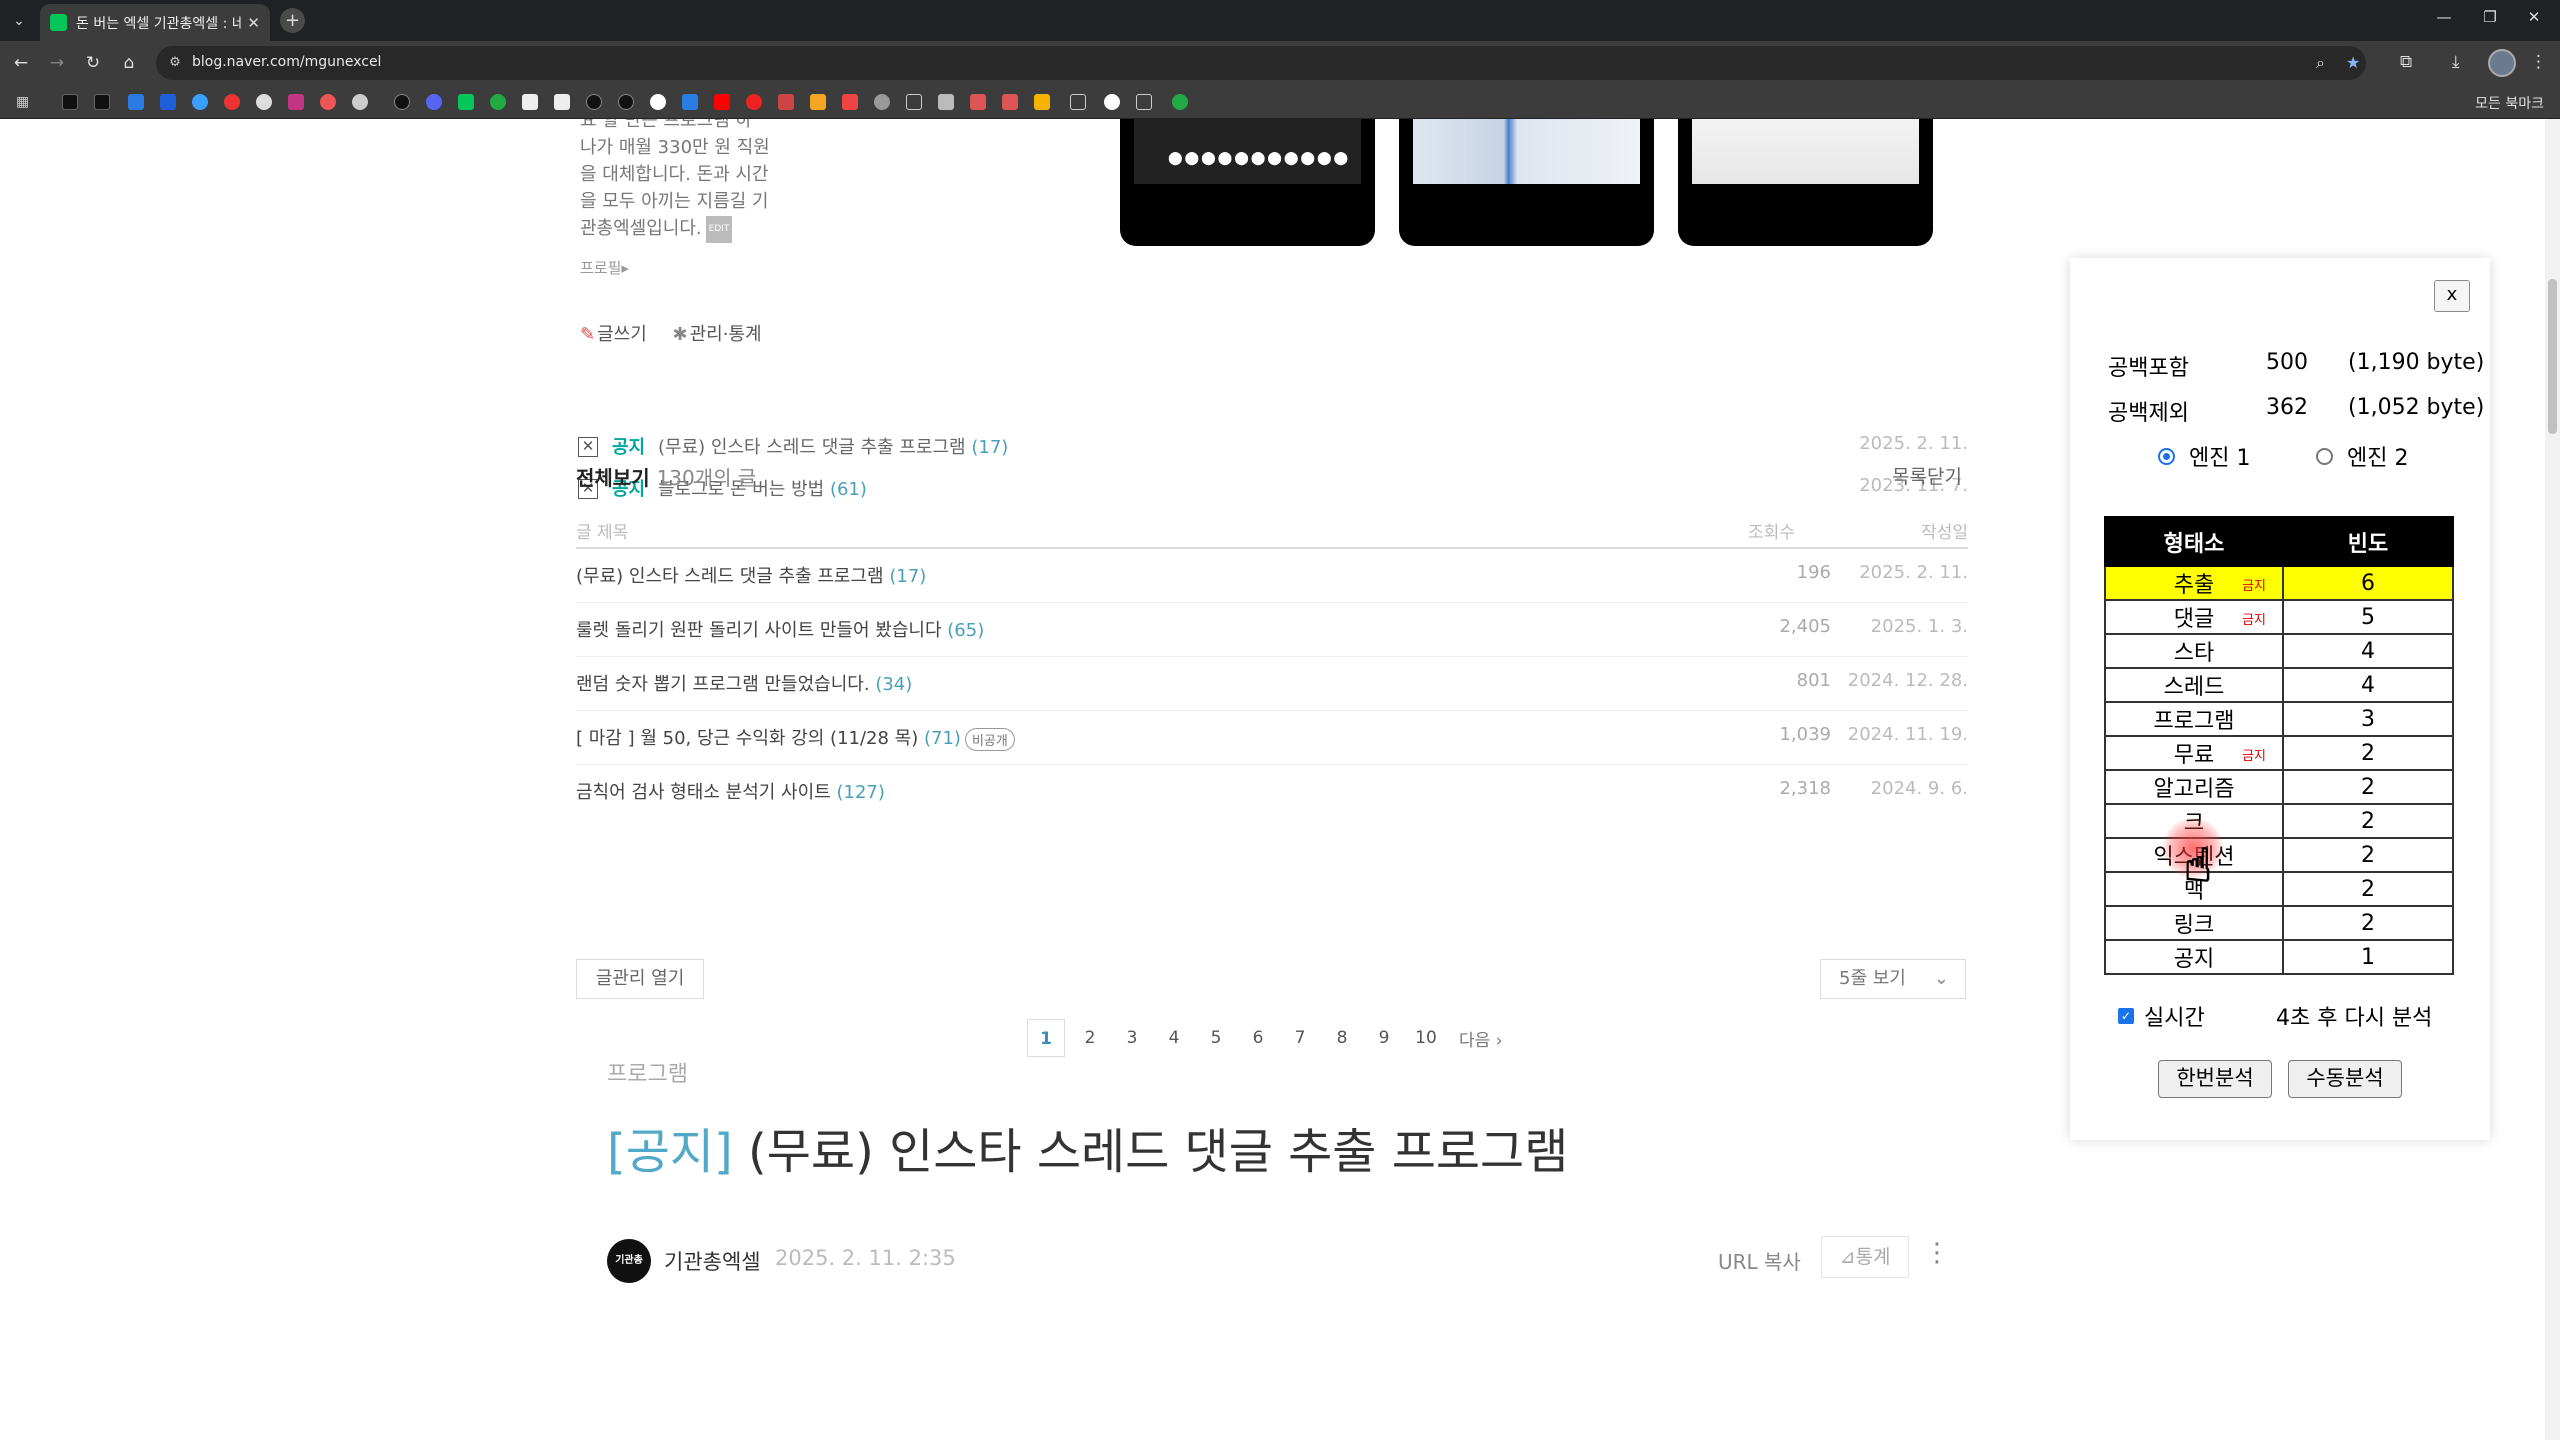 Image resolution: width=2560 pixels, height=1440 pixels. Describe the element at coordinates (2502, 63) in the screenshot. I see `profile-avatar` at that location.